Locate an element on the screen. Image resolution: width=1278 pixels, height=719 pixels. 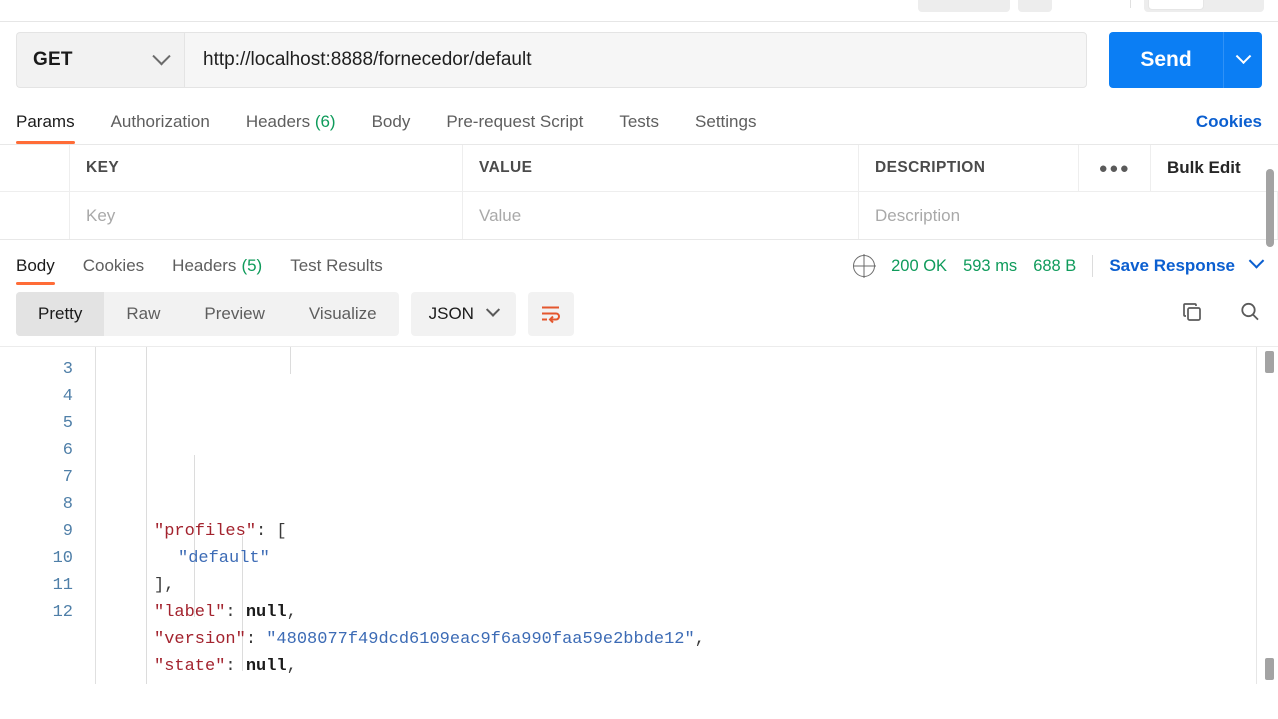
indent-guide is located at coordinates (290, 360).